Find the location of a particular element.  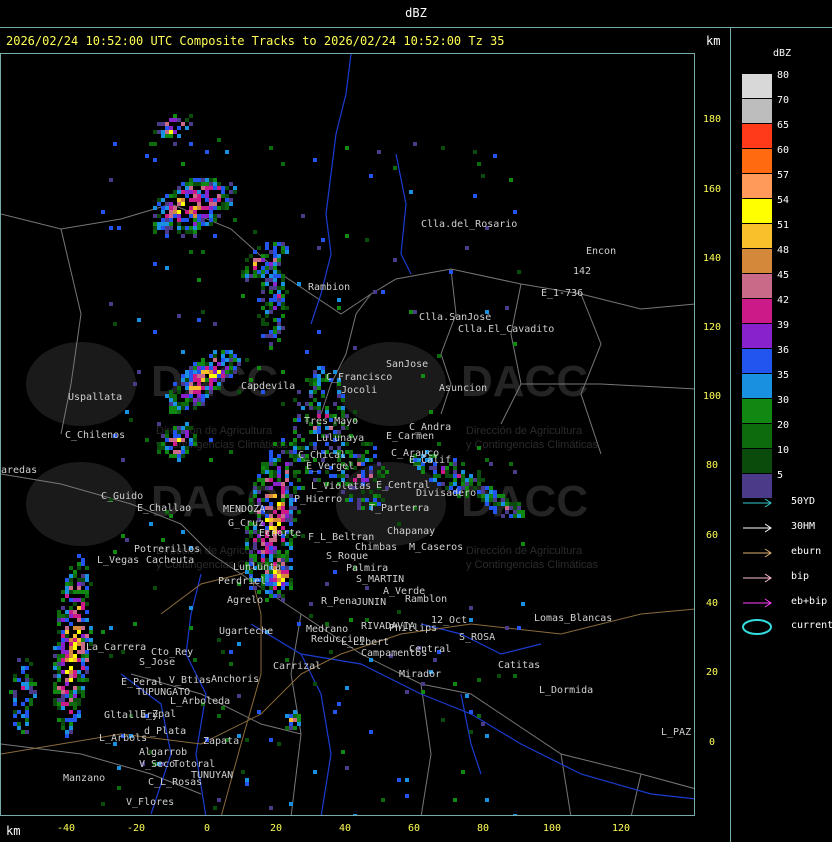

track-legend-bip: bip is located at coordinates (786, 578).